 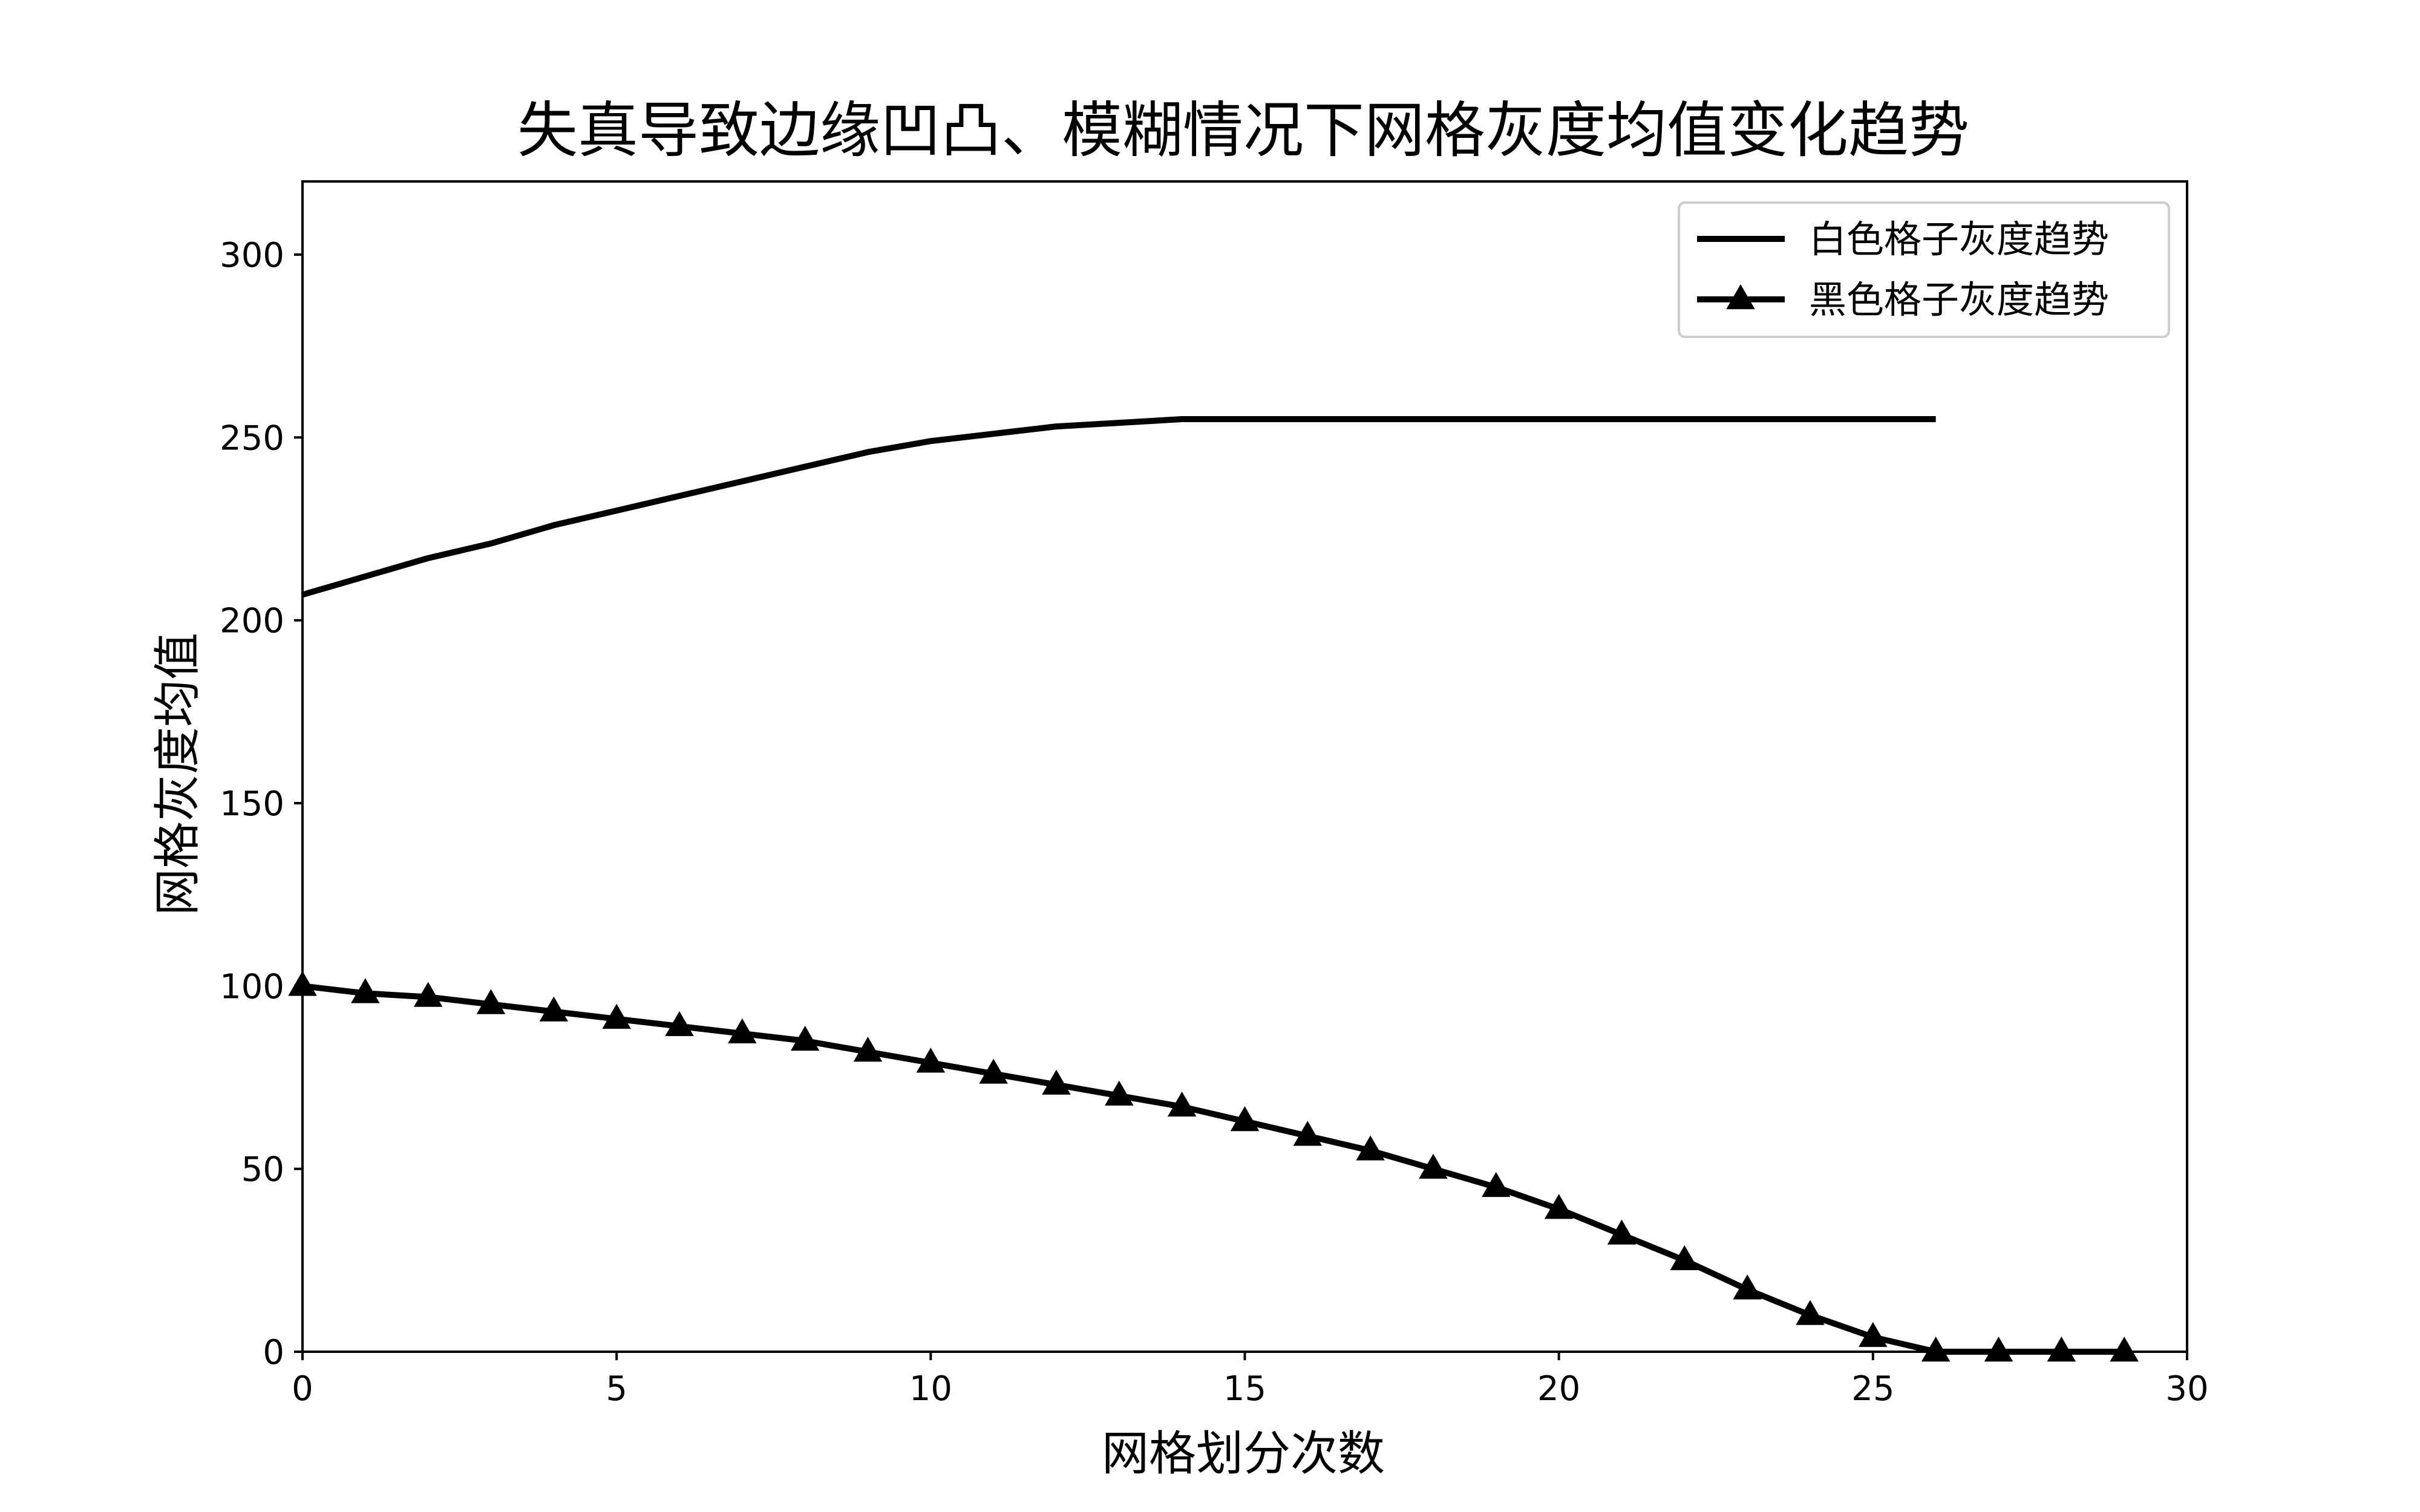 What do you see at coordinates (1244, 1389) in the screenshot?
I see `x-tick-label: 15` at bounding box center [1244, 1389].